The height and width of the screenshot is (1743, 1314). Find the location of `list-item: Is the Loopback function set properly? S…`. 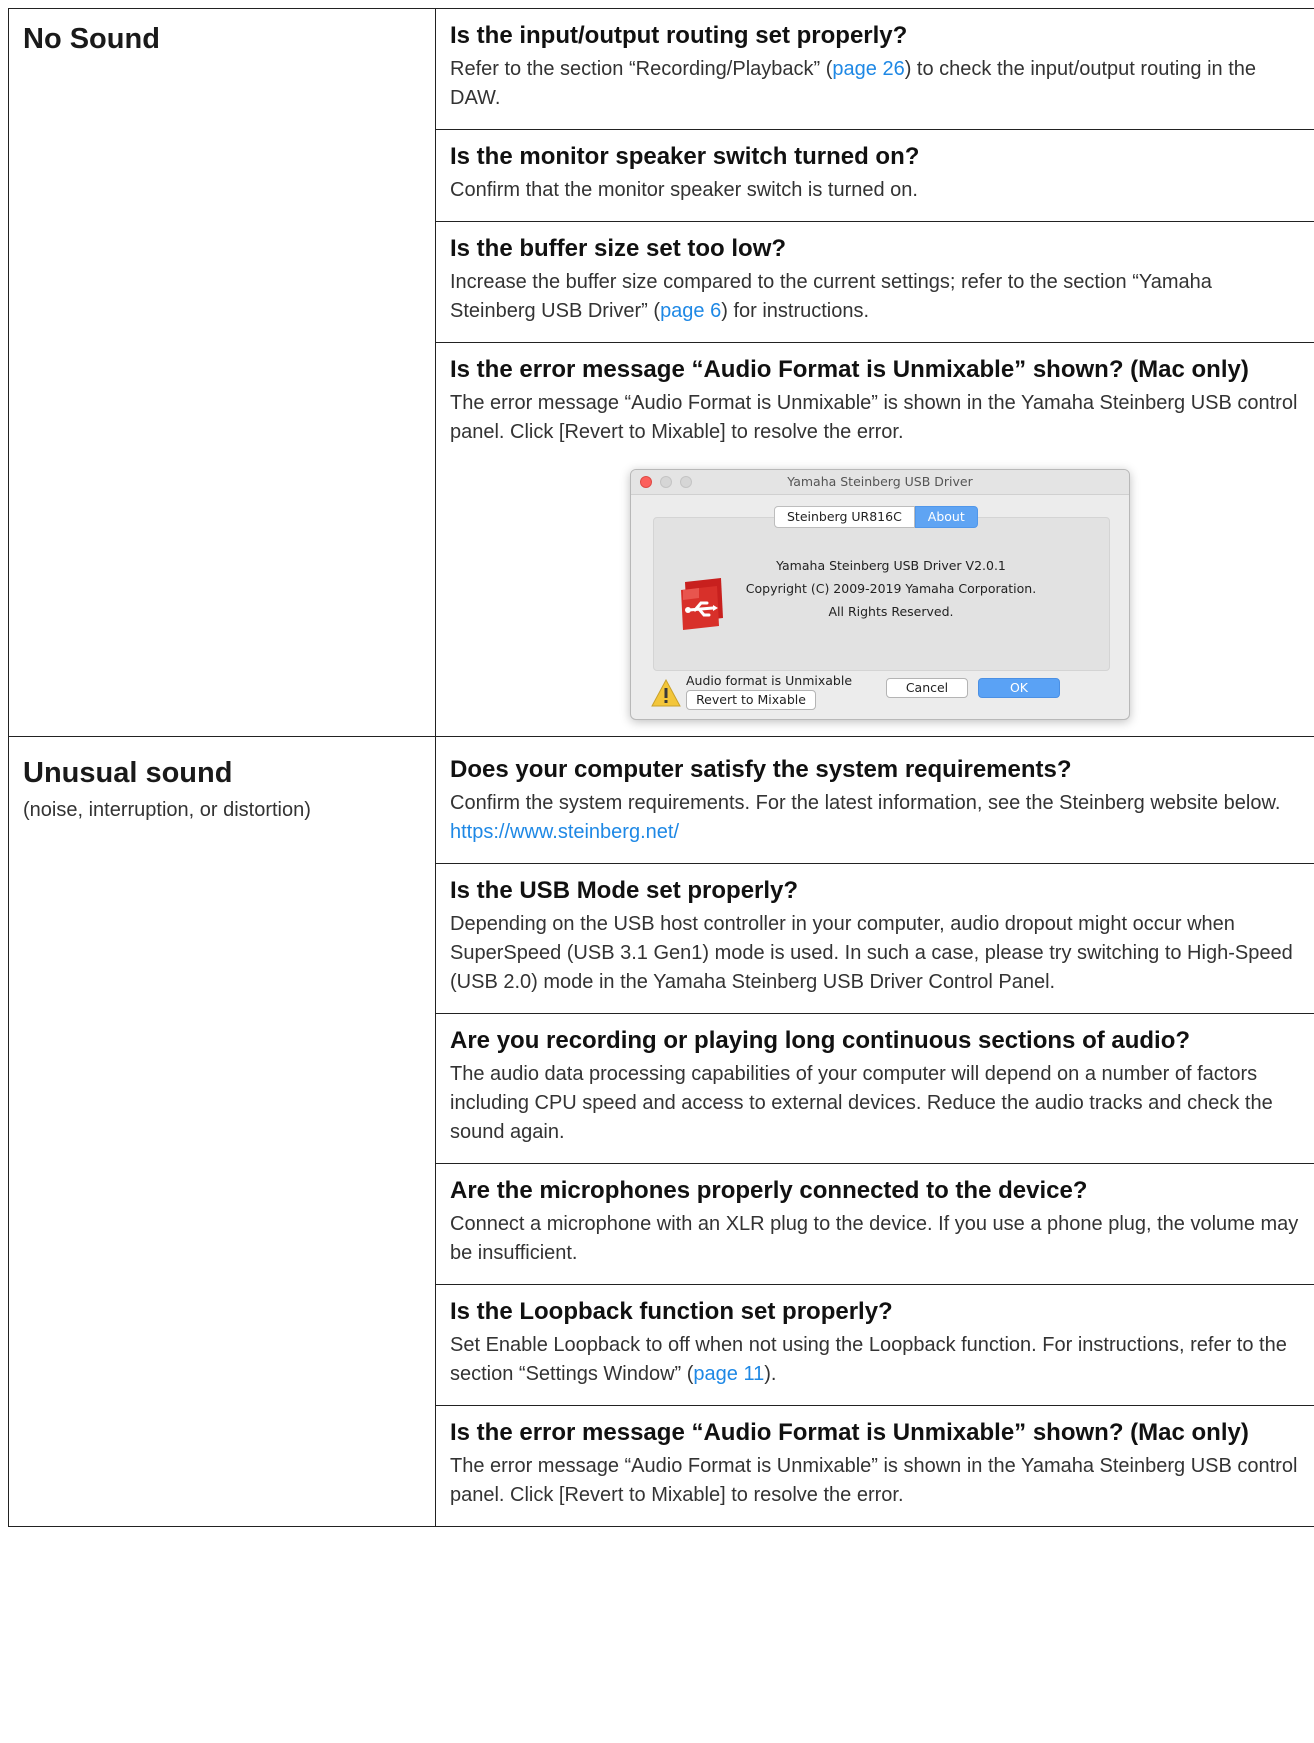

list-item: Is the Loopback function set properly? S… is located at coordinates (875, 1345).